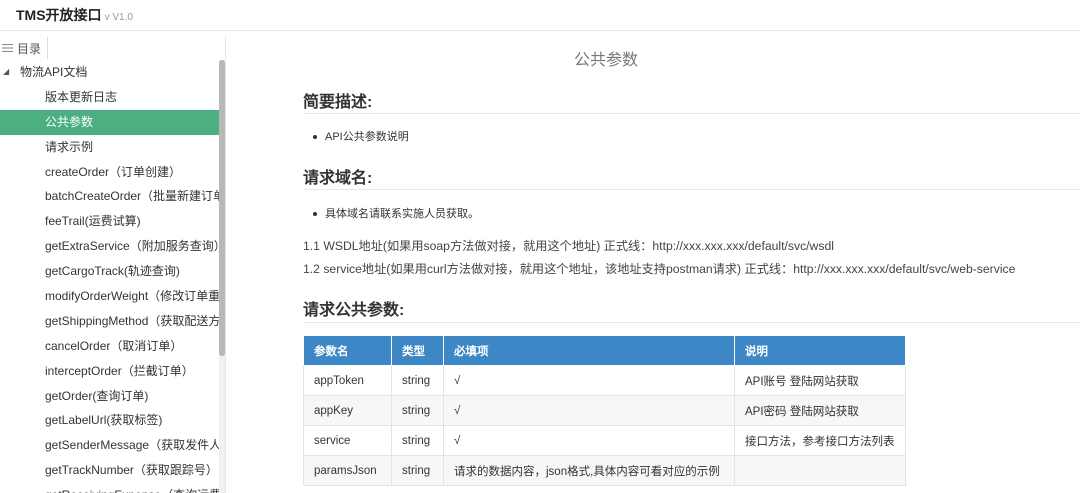  Describe the element at coordinates (222, 208) in the screenshot. I see `sidebar-scrollbar-thumb` at that location.